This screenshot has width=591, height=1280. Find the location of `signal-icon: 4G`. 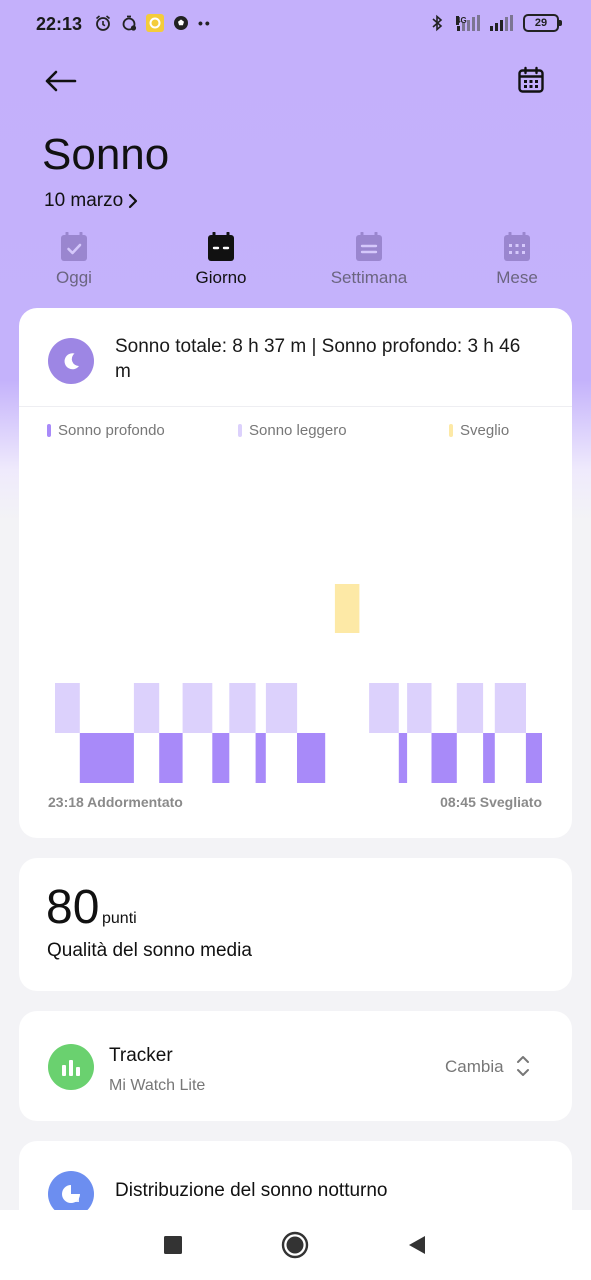

signal-icon: 4G is located at coordinates (468, 23).